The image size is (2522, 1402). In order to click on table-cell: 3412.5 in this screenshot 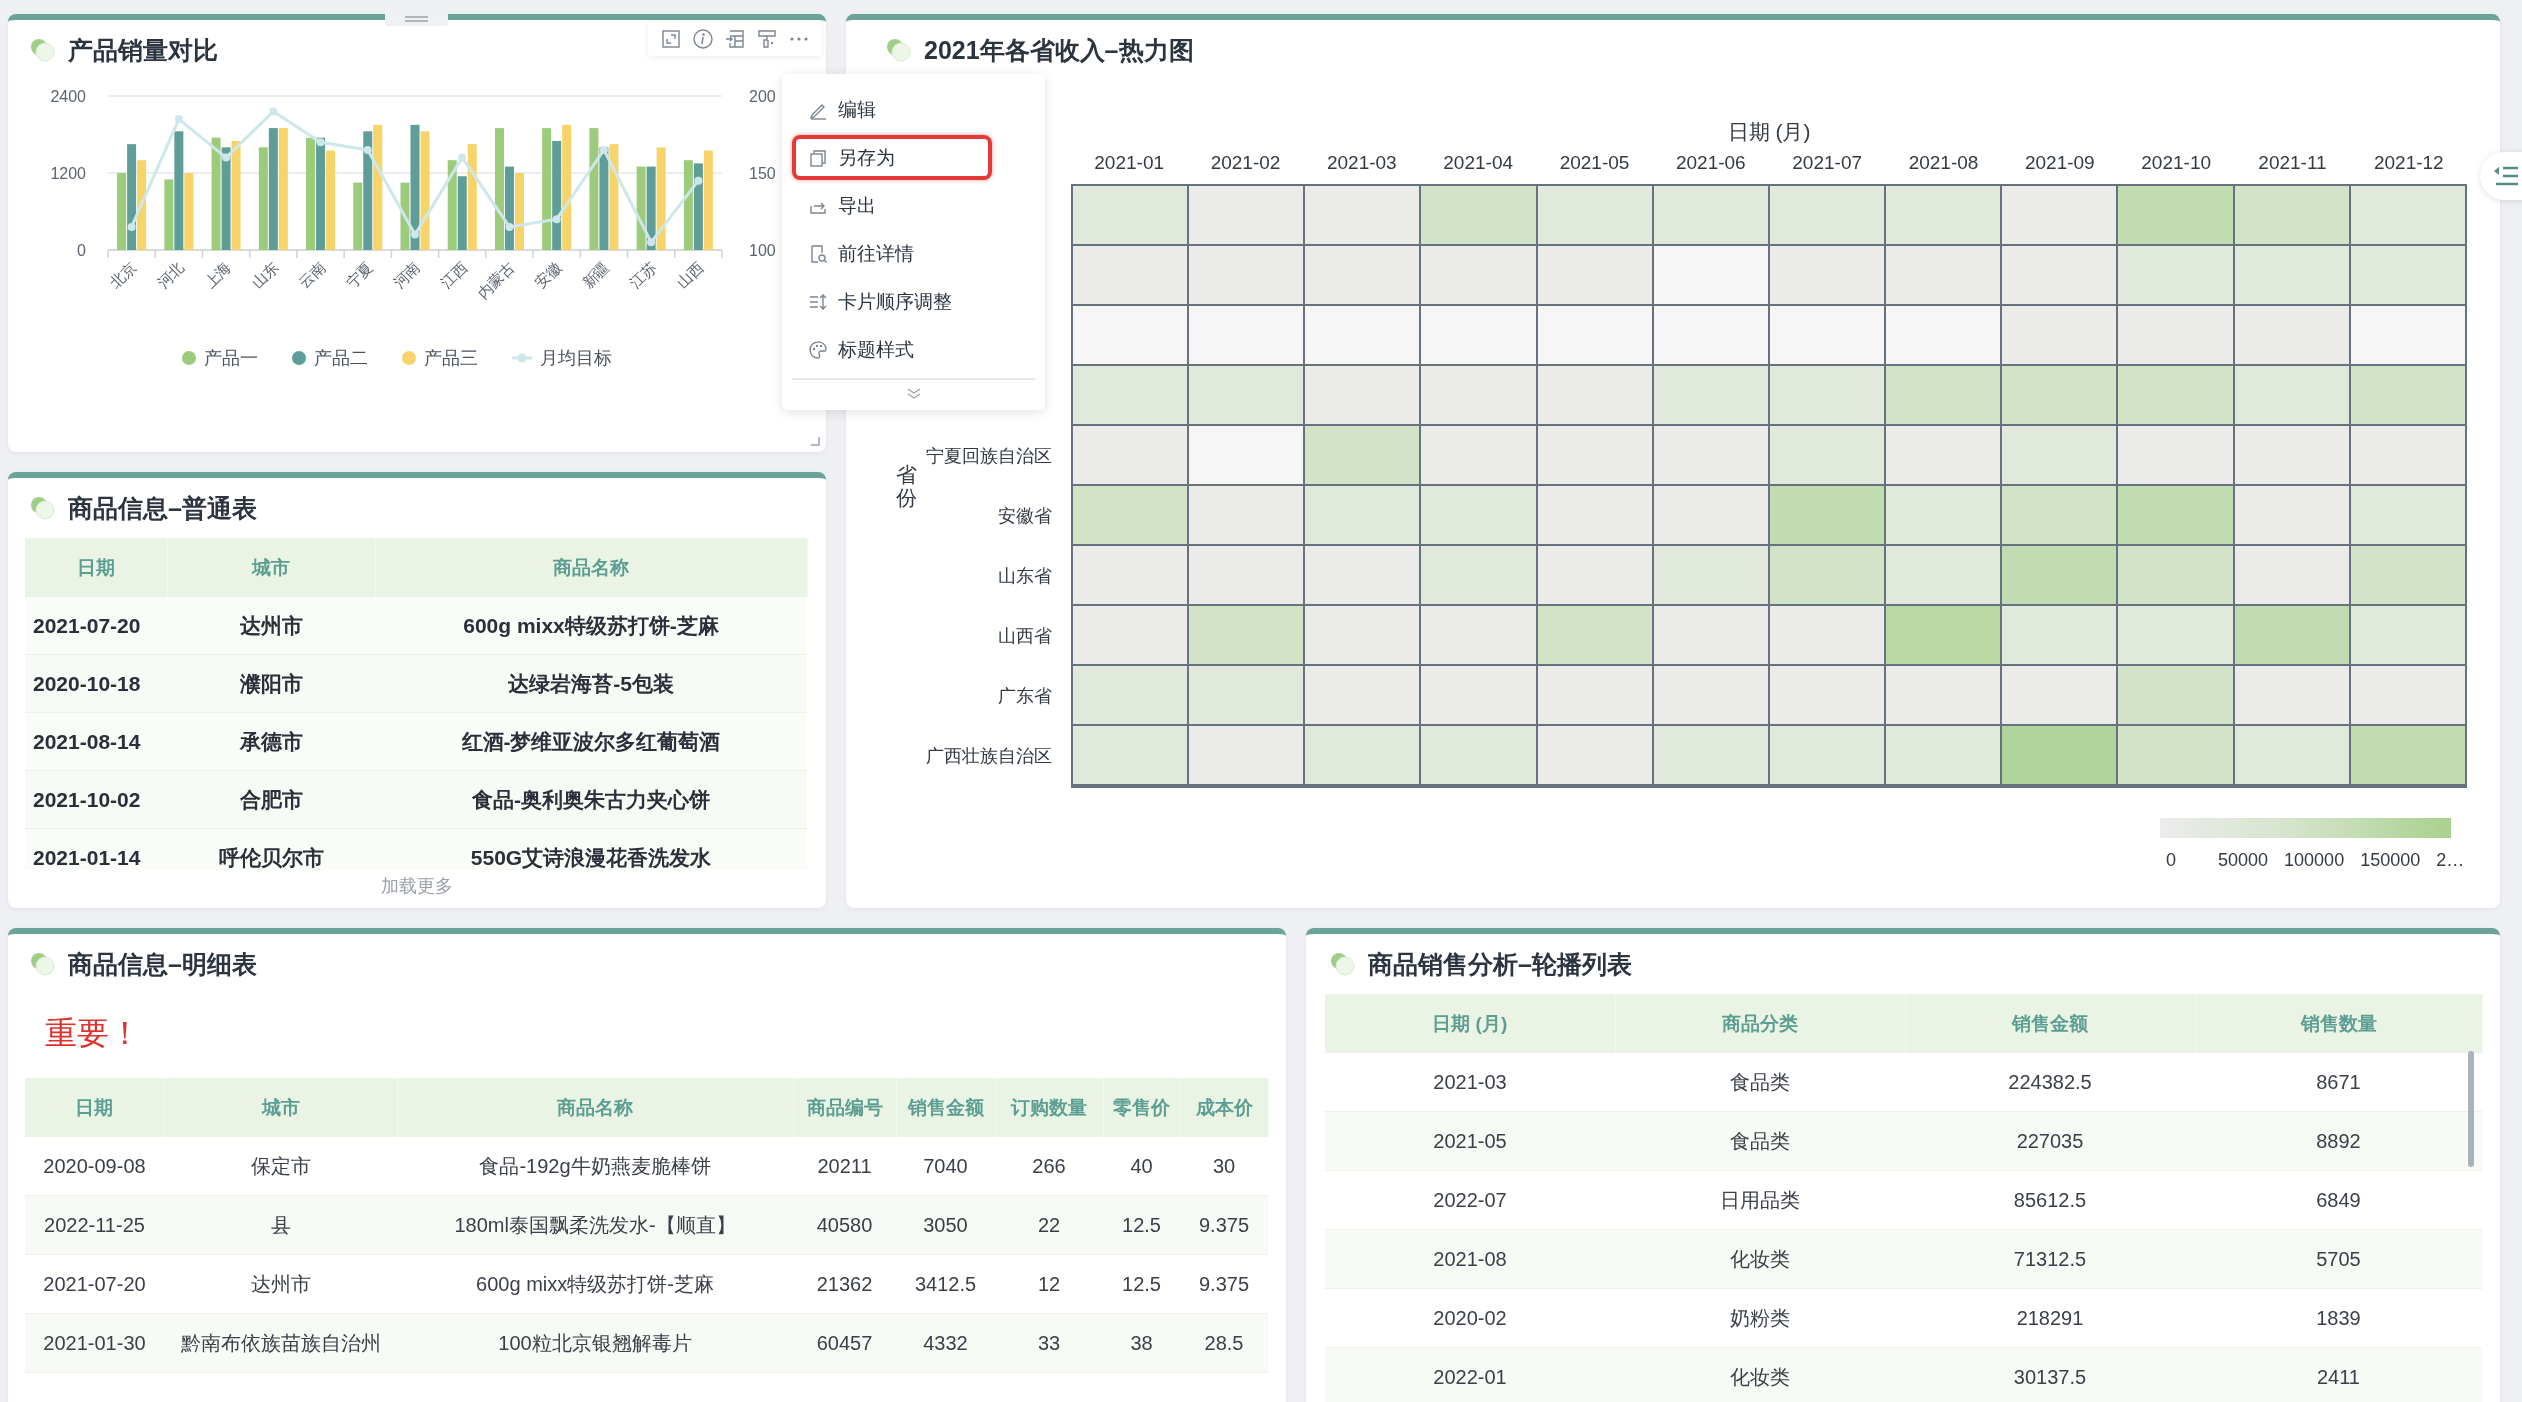, I will do `click(945, 1284)`.